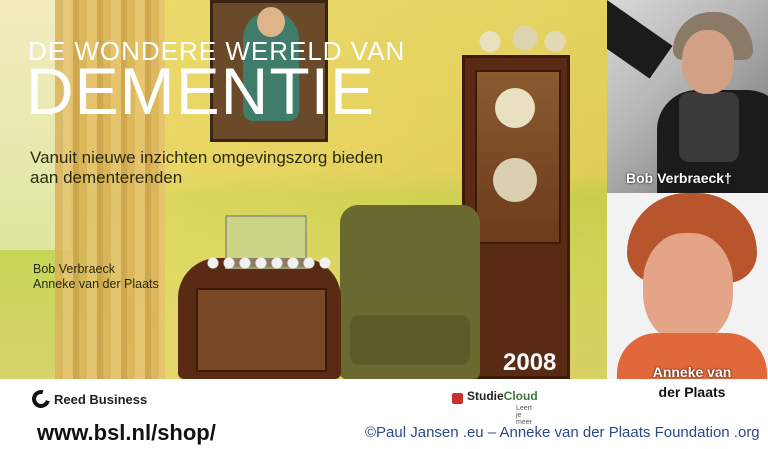 The width and height of the screenshot is (768, 449). I want to click on cover-title-big: DEMENTIE, so click(201, 91).